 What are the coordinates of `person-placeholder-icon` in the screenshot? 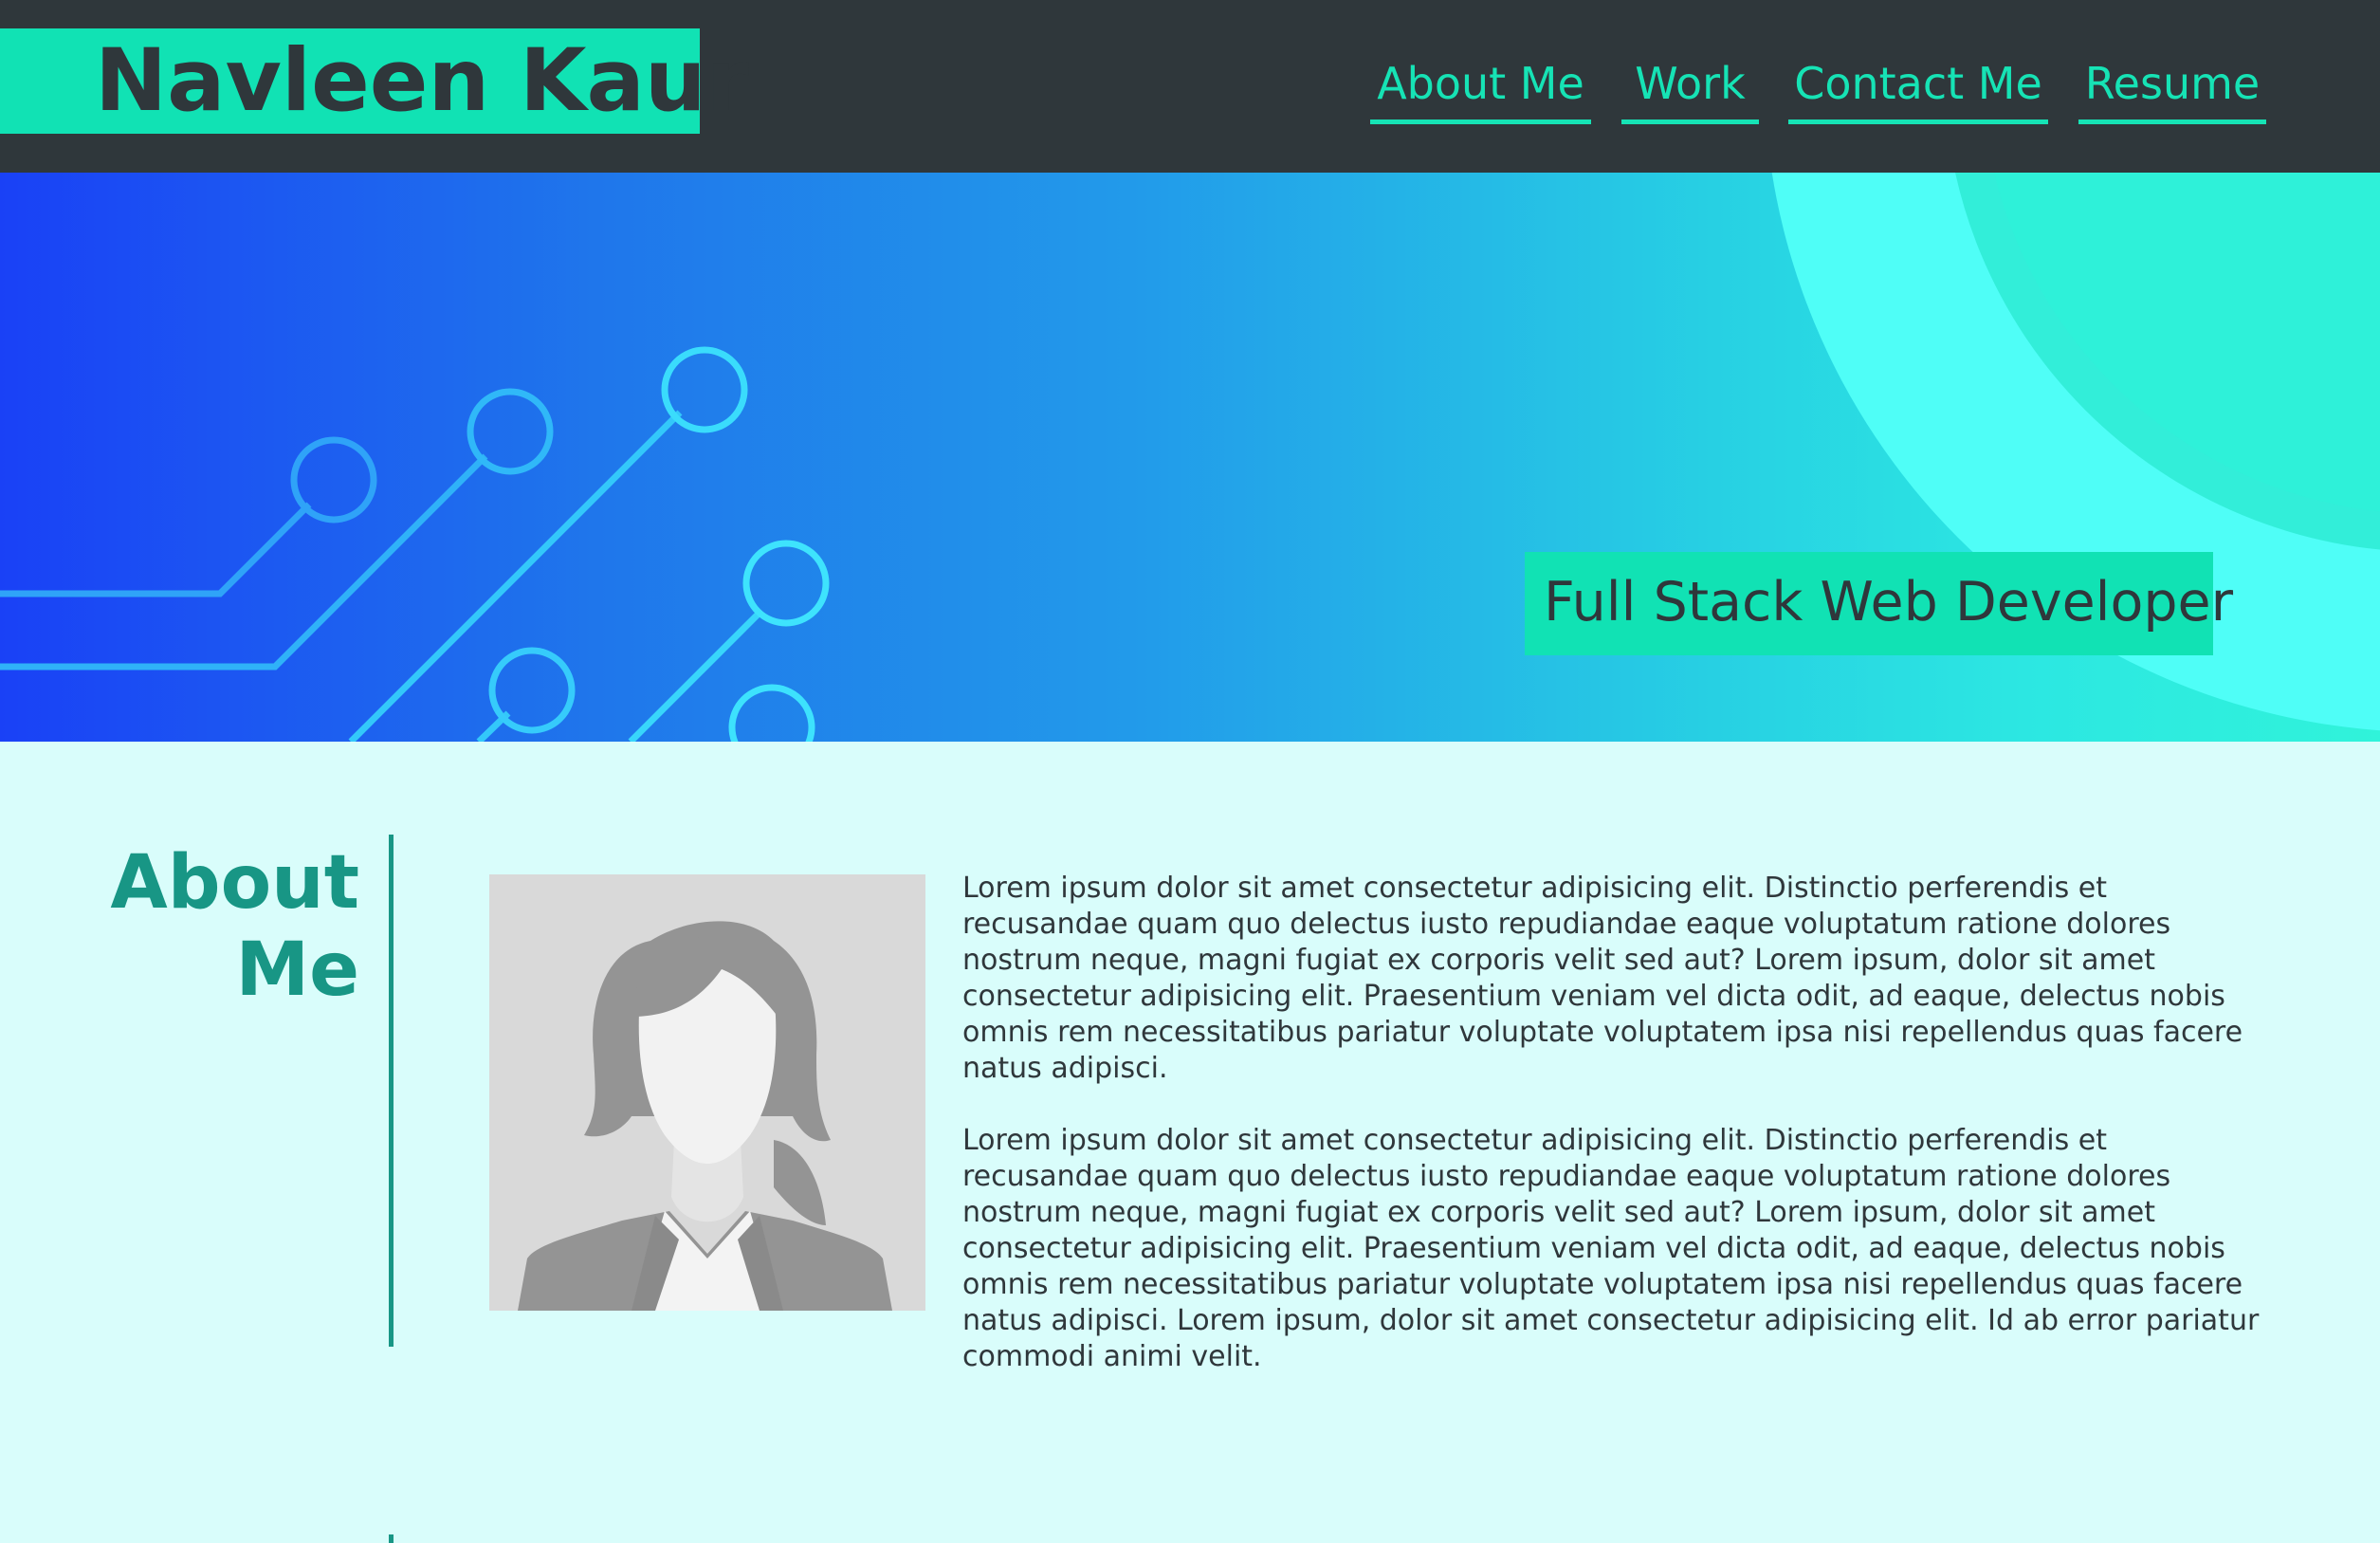 It's located at (705, 1116).